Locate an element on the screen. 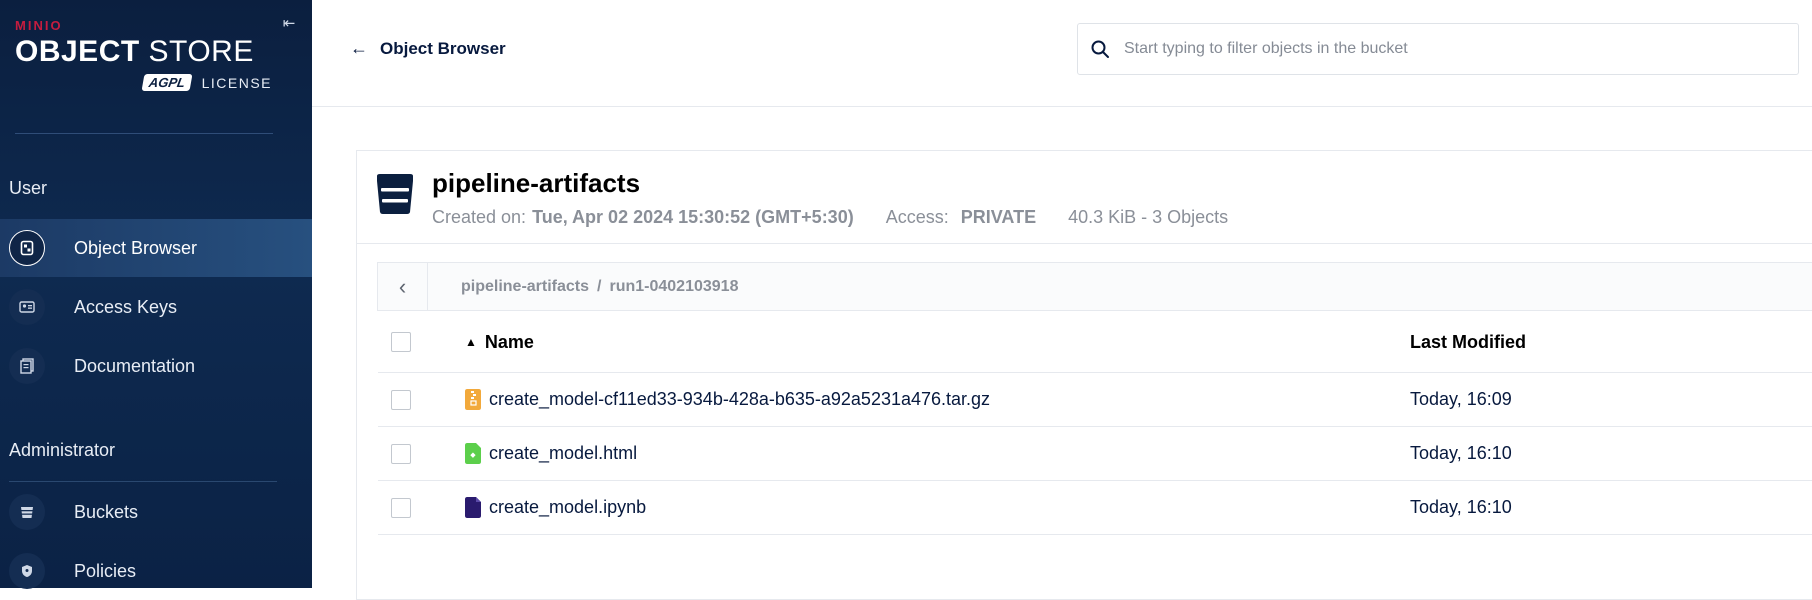 This screenshot has width=1812, height=600. created-value: Tue, Apr 02 2024 15:30:52 (GMT+5:30) is located at coordinates (693, 217).